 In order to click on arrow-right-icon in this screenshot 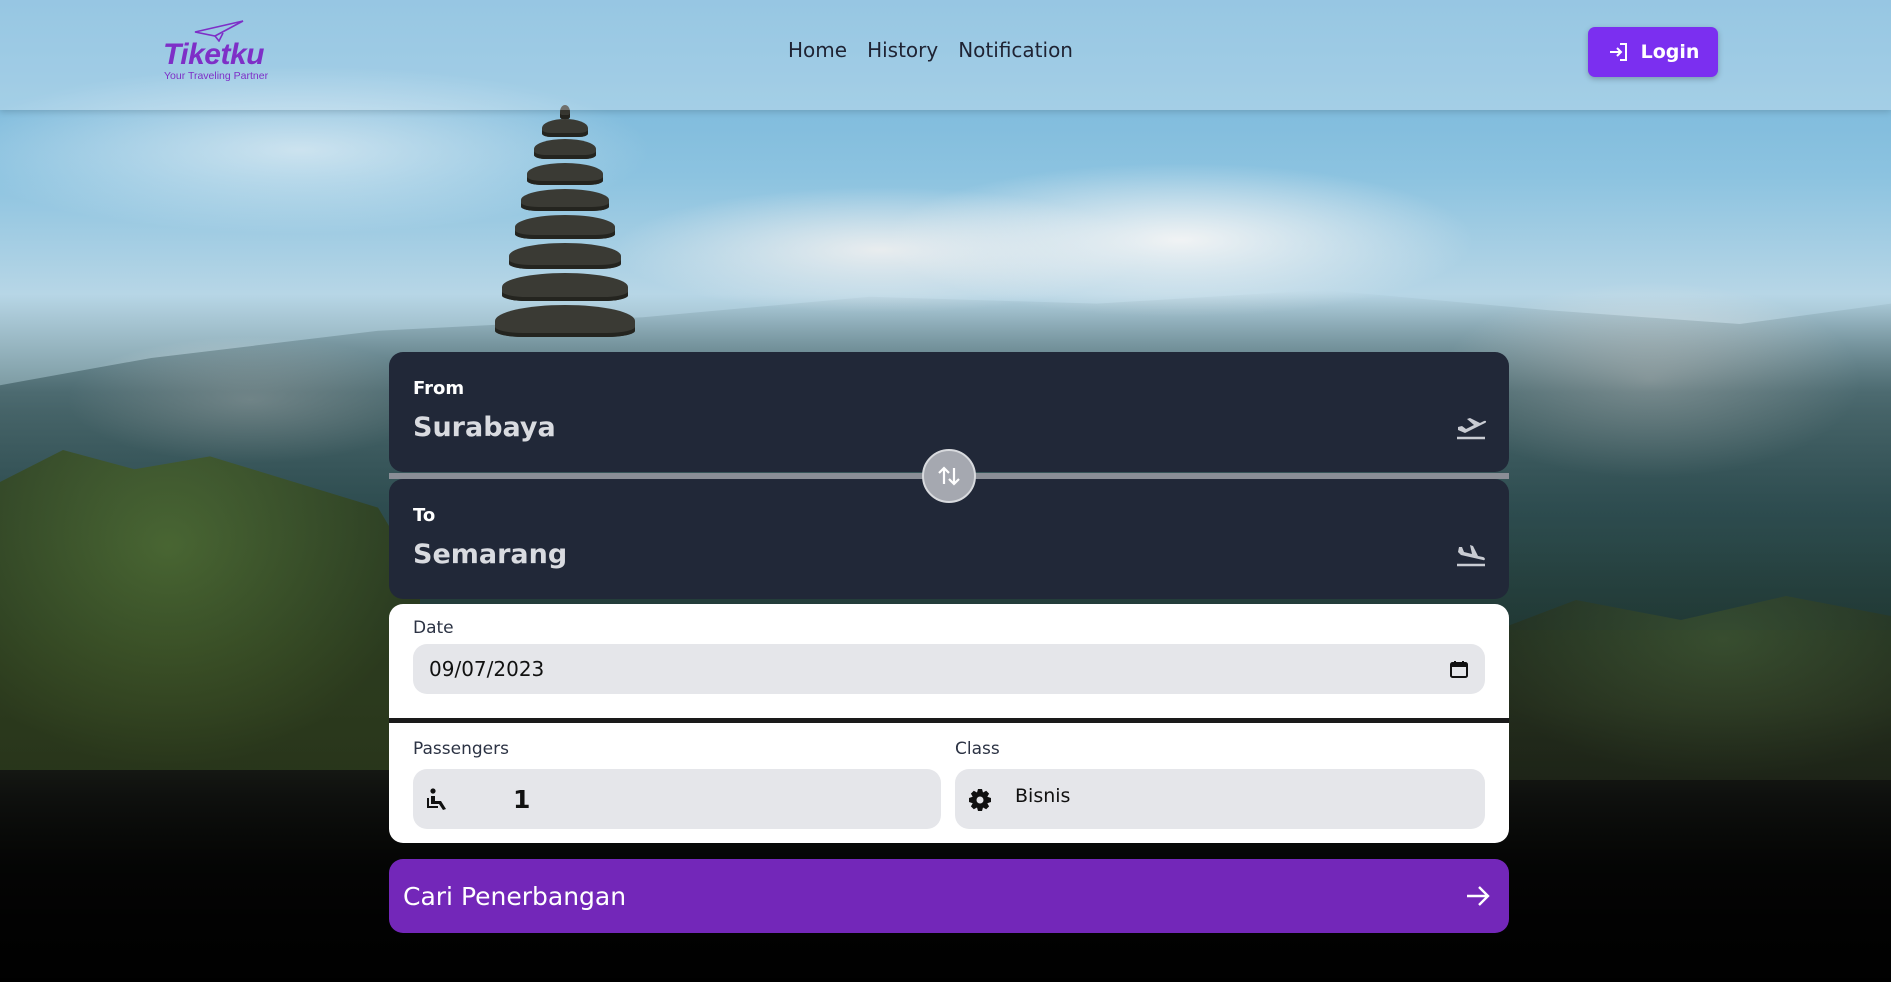, I will do `click(1478, 896)`.